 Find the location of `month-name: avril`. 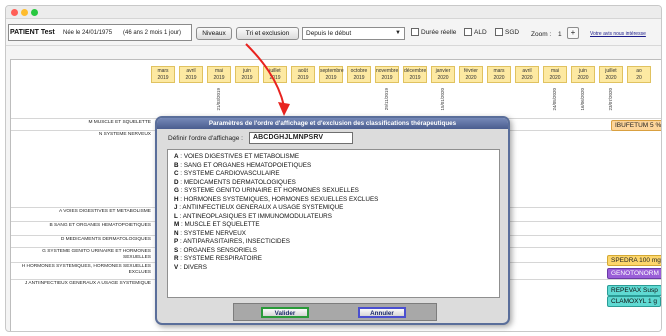

month-name: avril is located at coordinates (527, 71).